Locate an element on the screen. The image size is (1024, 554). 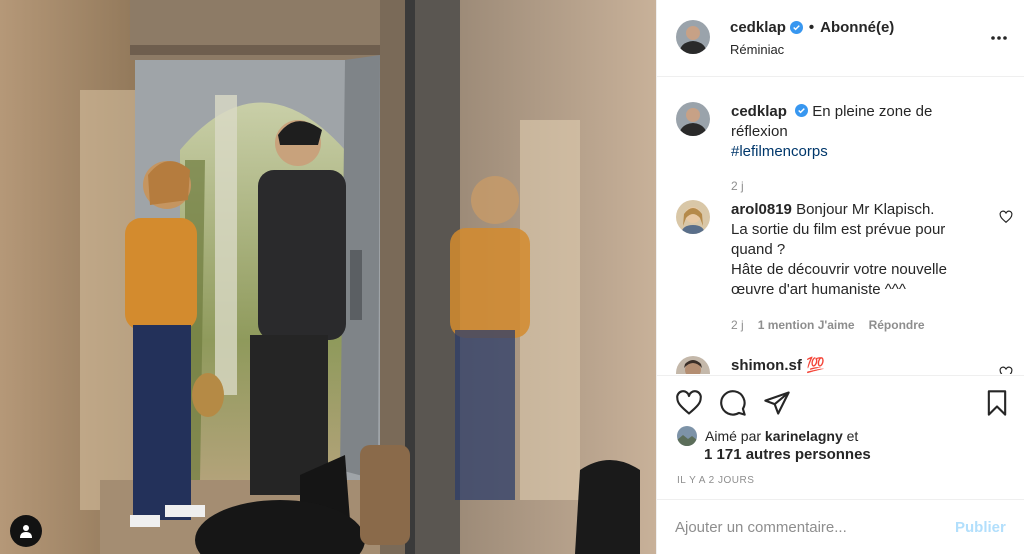
comment-text-line: La sortie du film est prévue pour is located at coordinates (838, 229).